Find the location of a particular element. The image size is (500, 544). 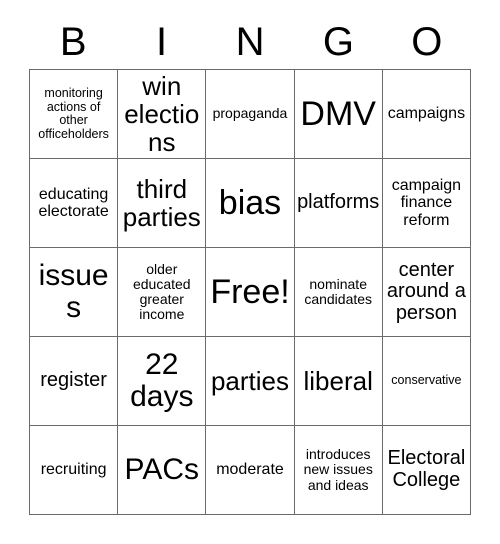

bingo-cell-r3c2: older educated greater income is located at coordinates (162, 292).